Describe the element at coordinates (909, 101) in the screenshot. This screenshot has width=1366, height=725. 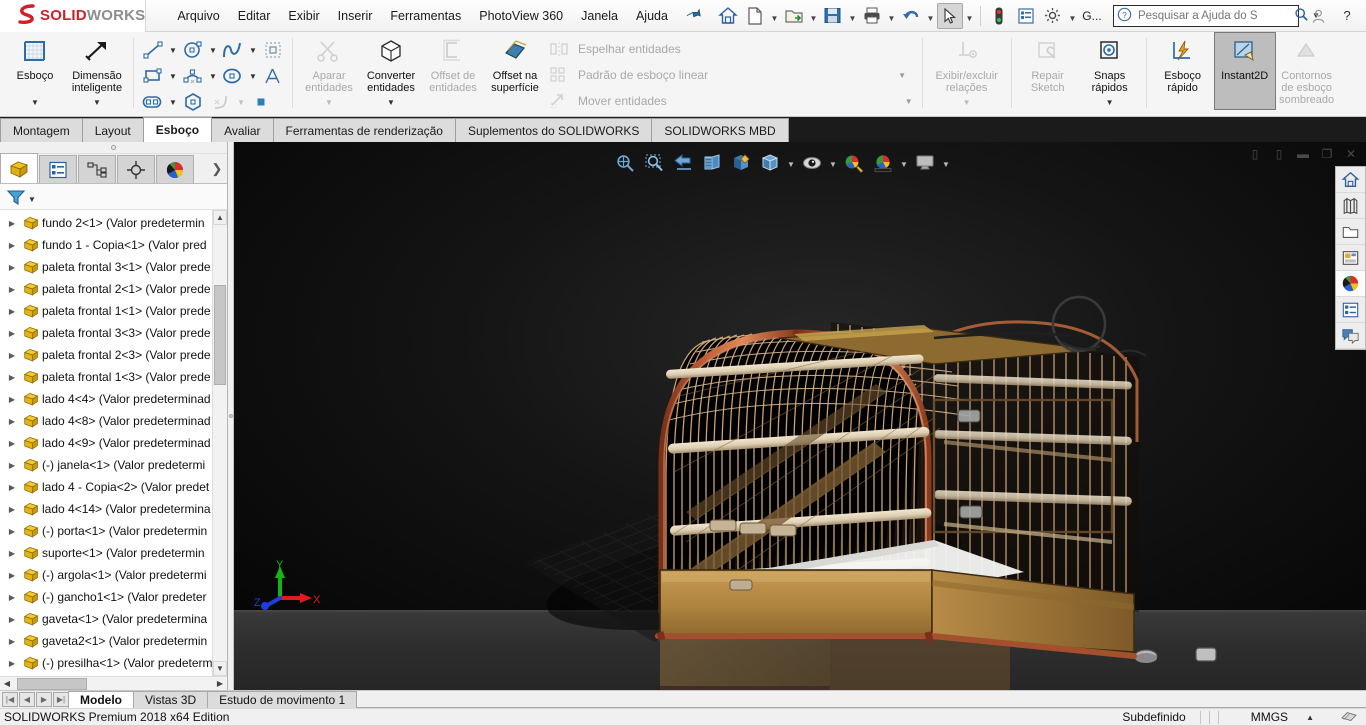
I see `ribbon-mover-caret-icon: ▼` at that location.